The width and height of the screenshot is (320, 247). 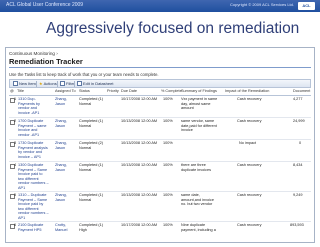 What do you see at coordinates (45, 5) in the screenshot?
I see `conference-name: ACL Global User Conference 2009` at bounding box center [45, 5].